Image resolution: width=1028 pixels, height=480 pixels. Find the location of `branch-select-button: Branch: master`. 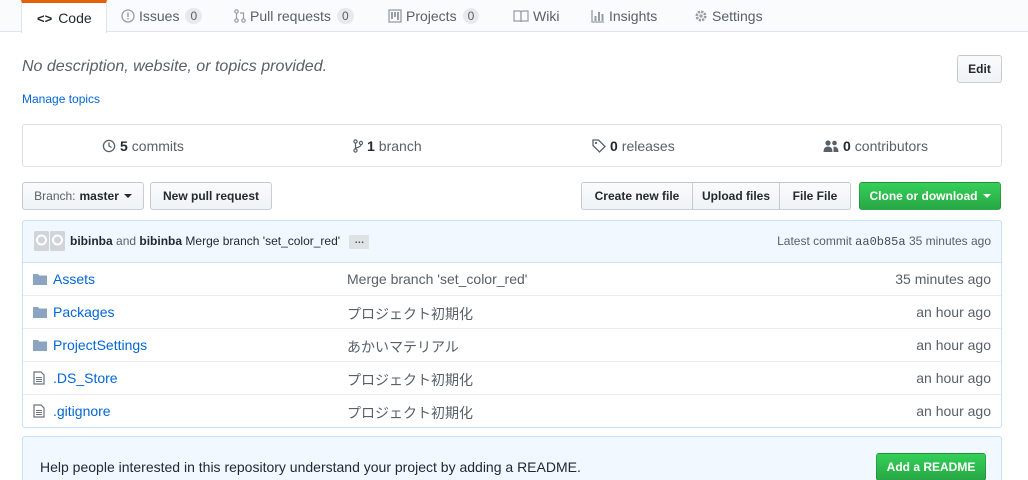

branch-select-button: Branch: master is located at coordinates (83, 196).